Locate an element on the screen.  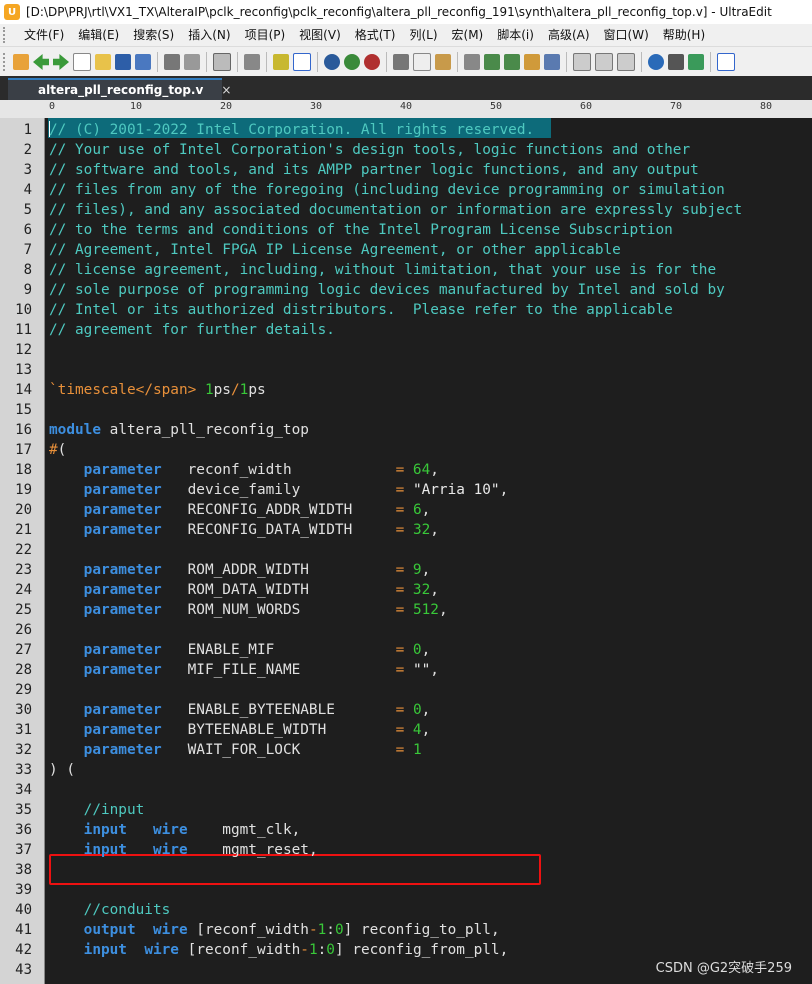
tab-bar: altera_pll_reconfig_top.v × is located at coordinates (406, 88).